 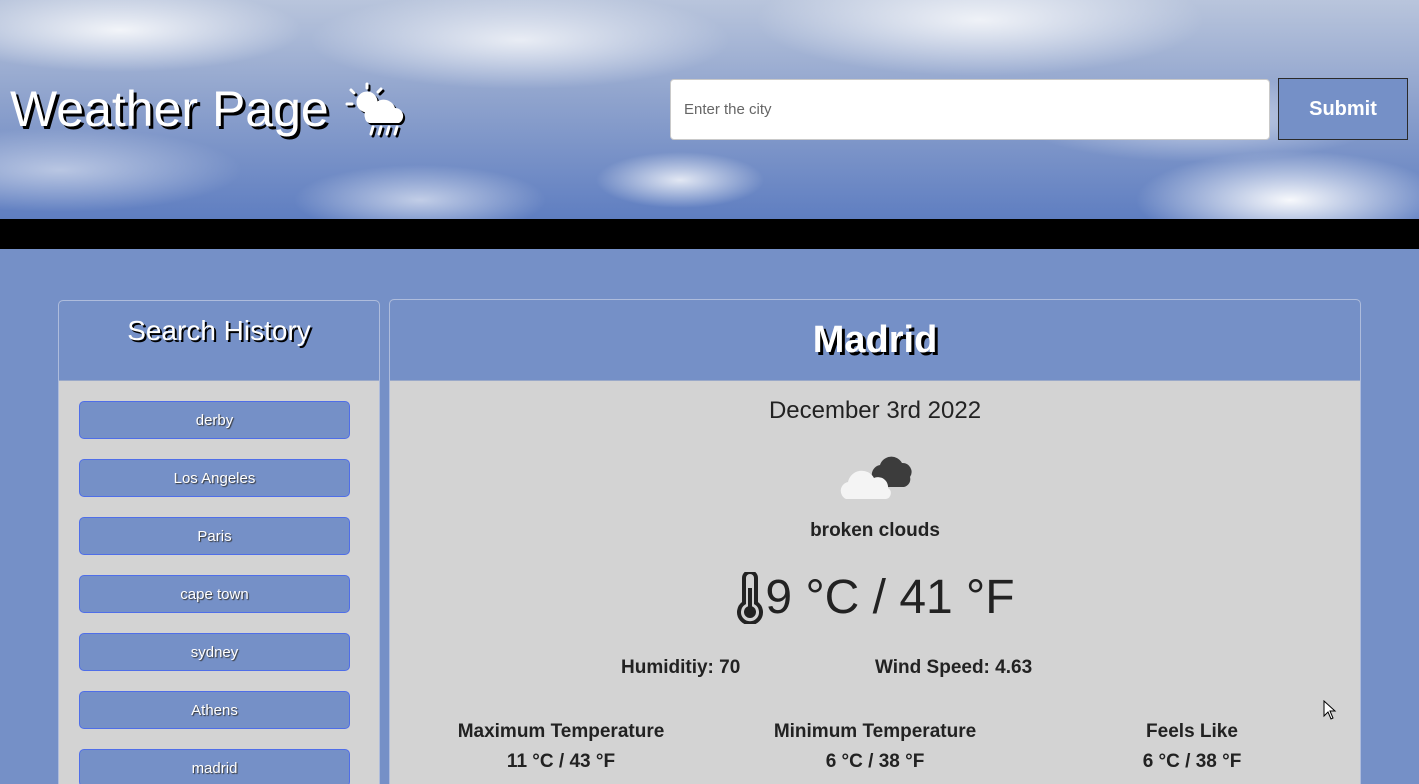 I want to click on max-temp-block: Maximum Temperature 11 °C / 43 °F, so click(x=561, y=747).